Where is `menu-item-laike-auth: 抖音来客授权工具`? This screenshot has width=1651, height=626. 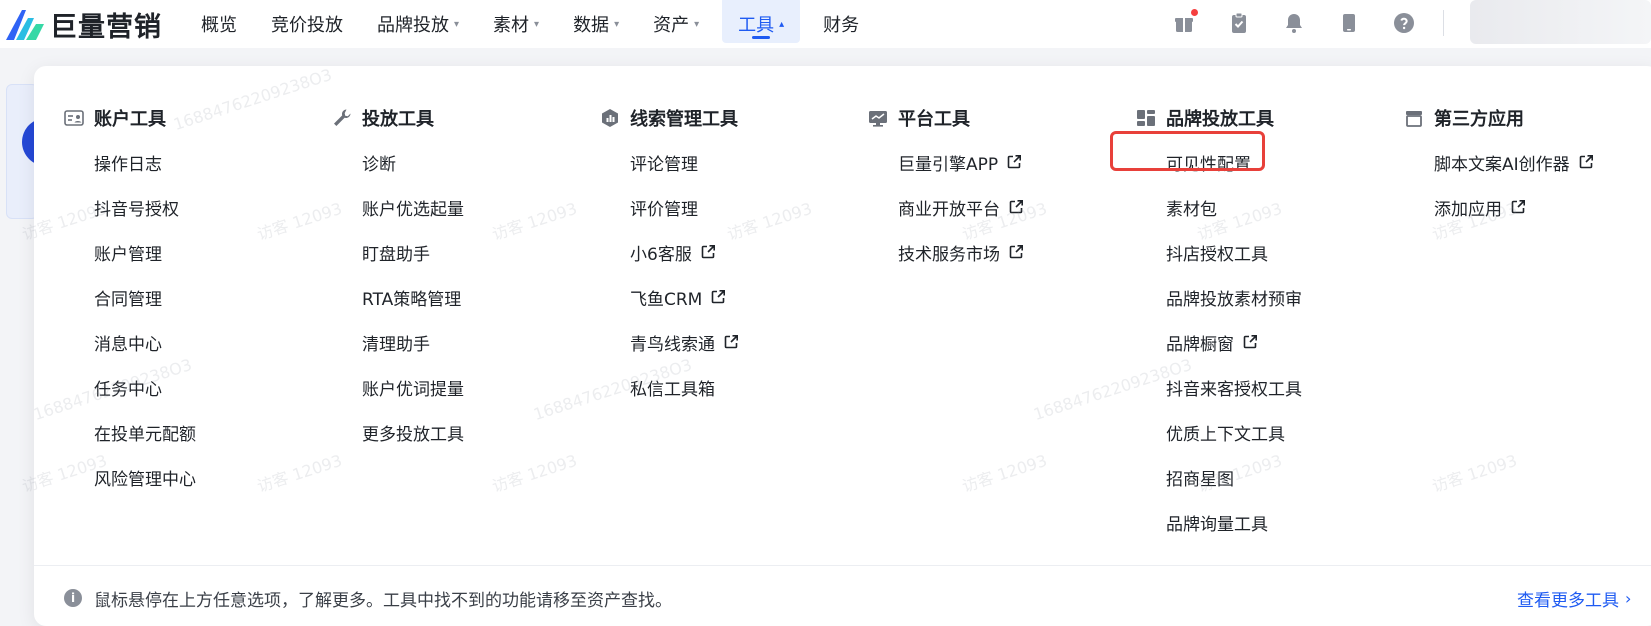 menu-item-laike-auth: 抖音来客授权工具 is located at coordinates (1219, 387).